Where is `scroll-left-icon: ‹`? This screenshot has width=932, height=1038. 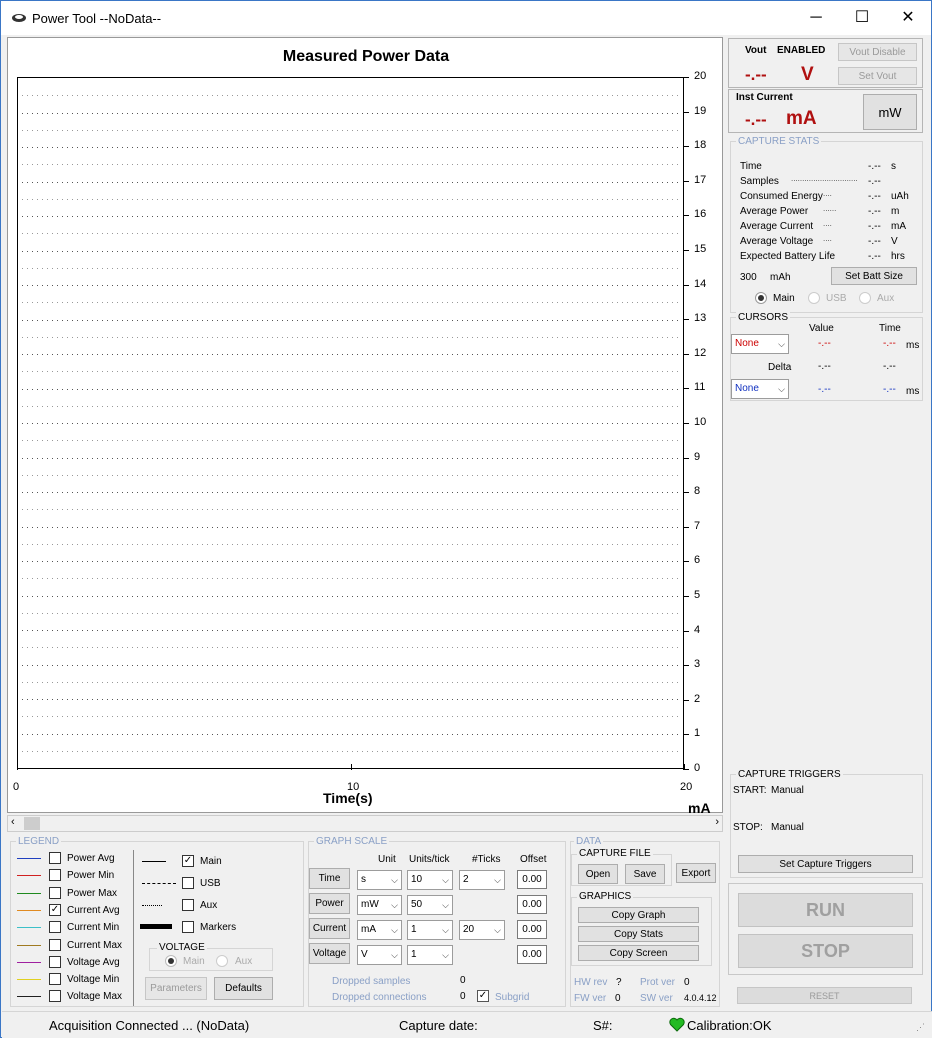 scroll-left-icon: ‹ is located at coordinates (13, 822).